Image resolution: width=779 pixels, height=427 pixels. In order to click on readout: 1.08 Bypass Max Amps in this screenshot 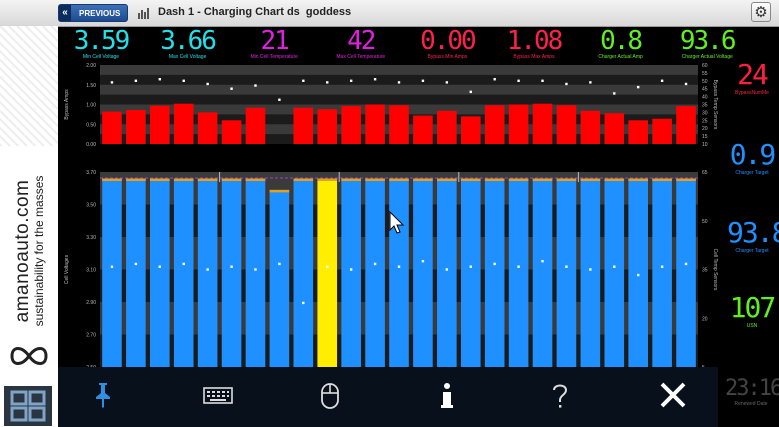, I will do `click(534, 44)`.